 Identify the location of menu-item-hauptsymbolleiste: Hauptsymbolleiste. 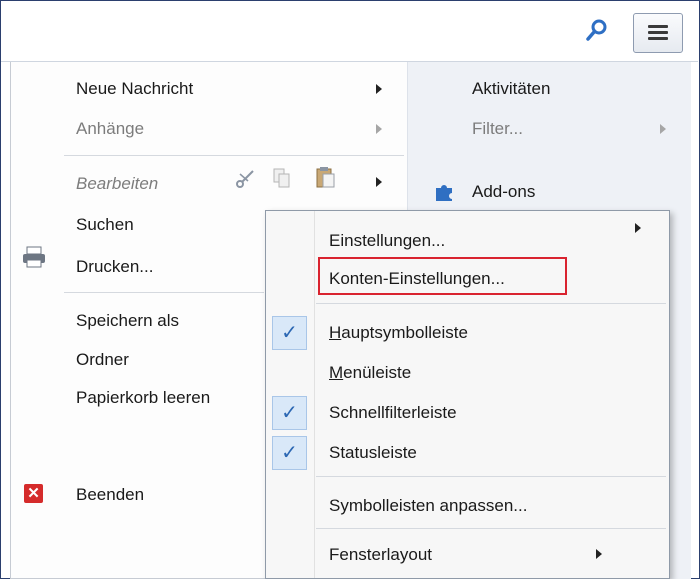
(398, 333).